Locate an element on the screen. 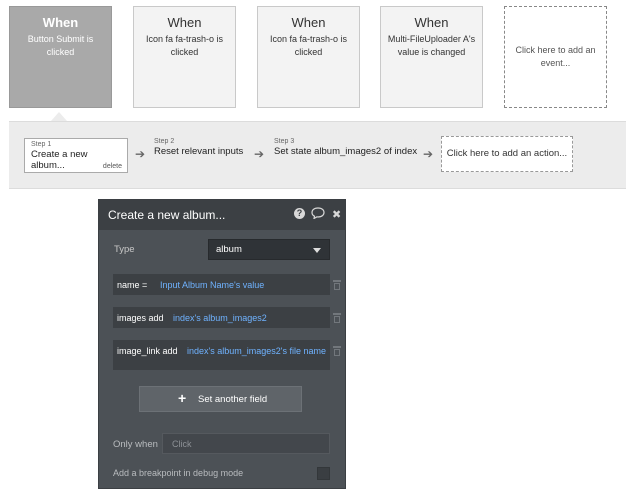 The image size is (626, 499). field-name: image_link add is located at coordinates (147, 351).